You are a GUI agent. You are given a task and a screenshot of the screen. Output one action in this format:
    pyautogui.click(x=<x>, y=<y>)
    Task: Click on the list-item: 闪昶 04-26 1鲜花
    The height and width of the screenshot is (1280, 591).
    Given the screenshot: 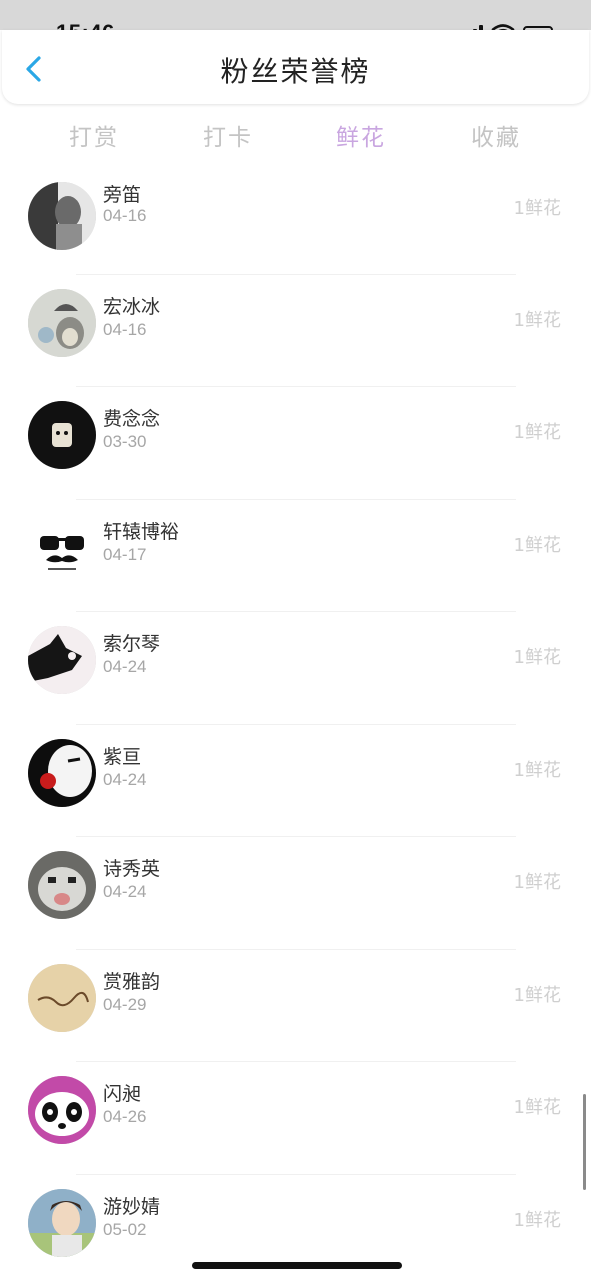 What is the action you would take?
    pyautogui.click(x=295, y=1117)
    